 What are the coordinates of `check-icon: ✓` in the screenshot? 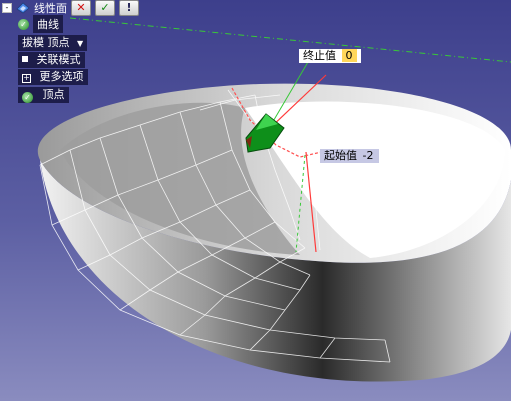 It's located at (105, 7).